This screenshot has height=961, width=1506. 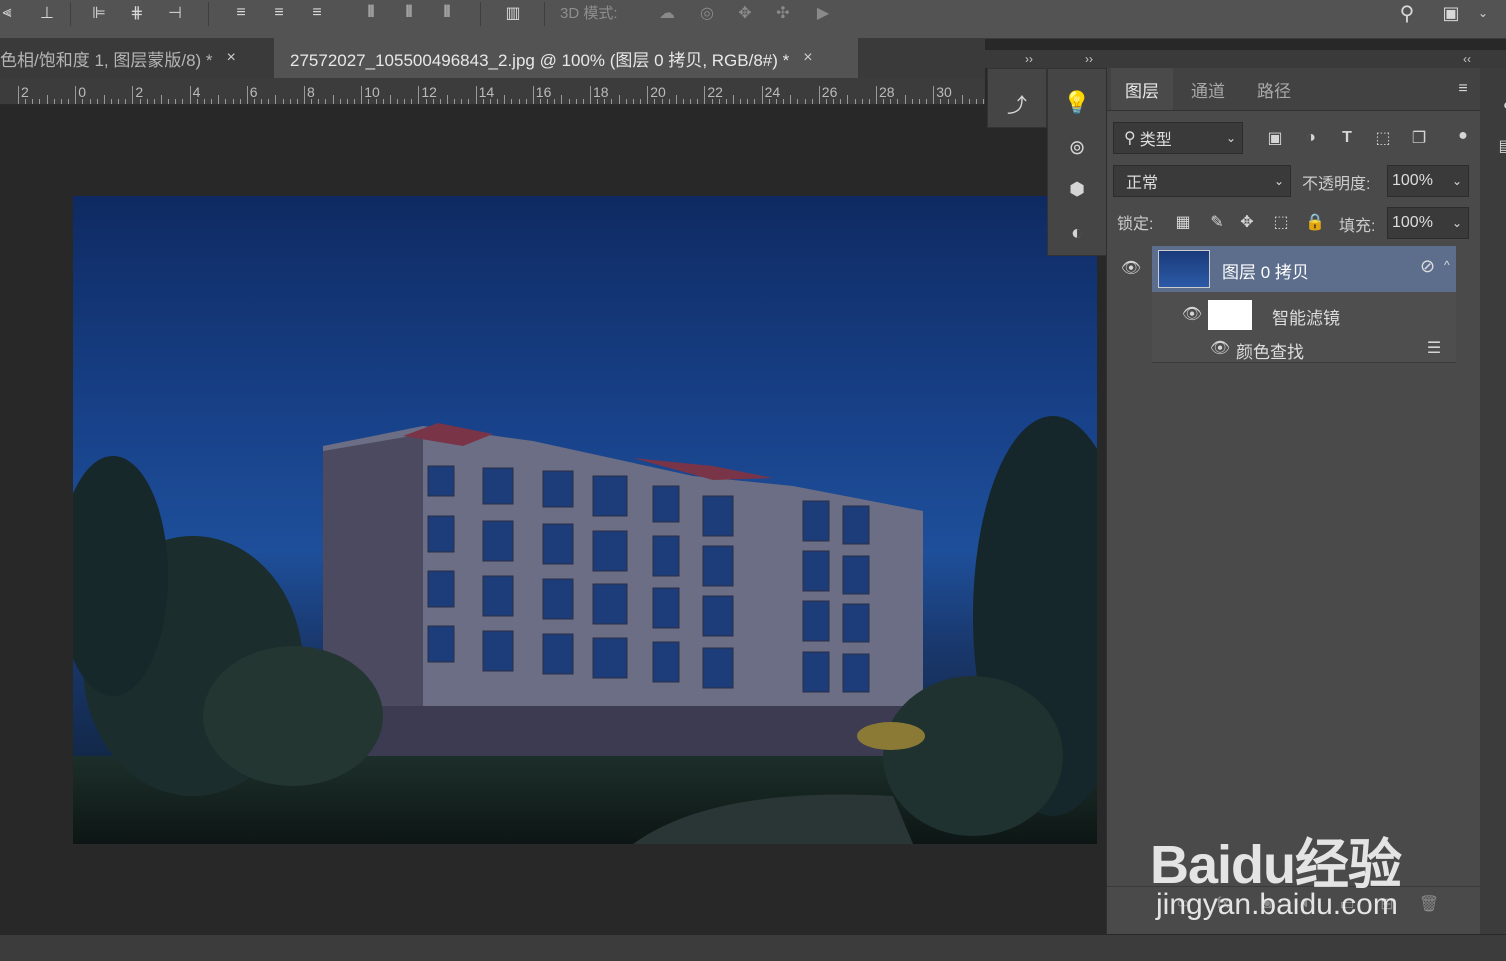 I want to click on filter-kind-select: ⚲ 类型 ⌄, so click(x=1178, y=138).